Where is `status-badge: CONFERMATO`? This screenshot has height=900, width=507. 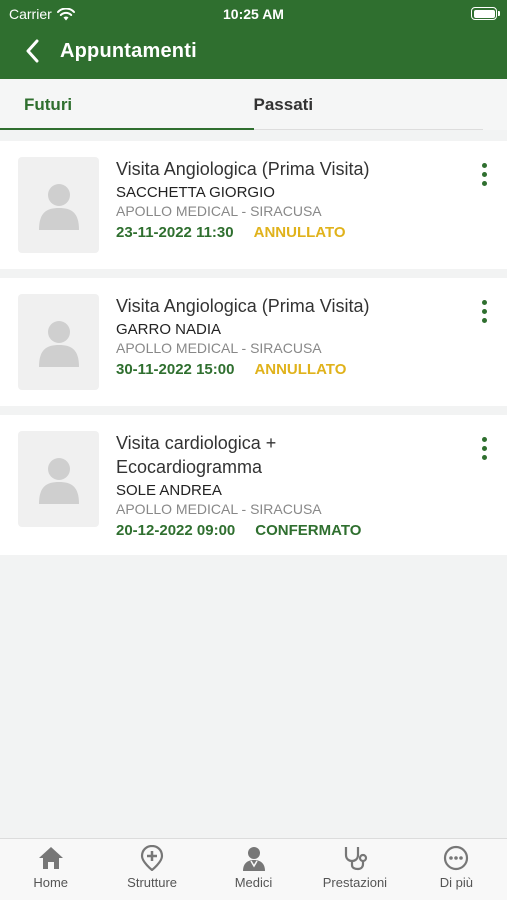
status-badge: CONFERMATO is located at coordinates (308, 530).